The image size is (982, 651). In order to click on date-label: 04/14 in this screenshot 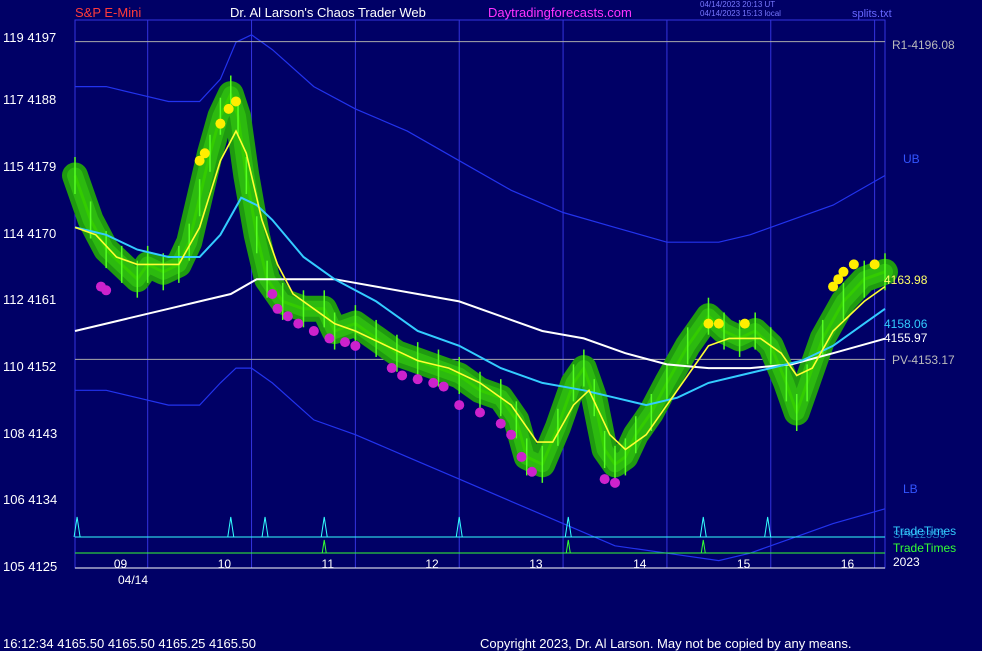, I will do `click(133, 580)`.